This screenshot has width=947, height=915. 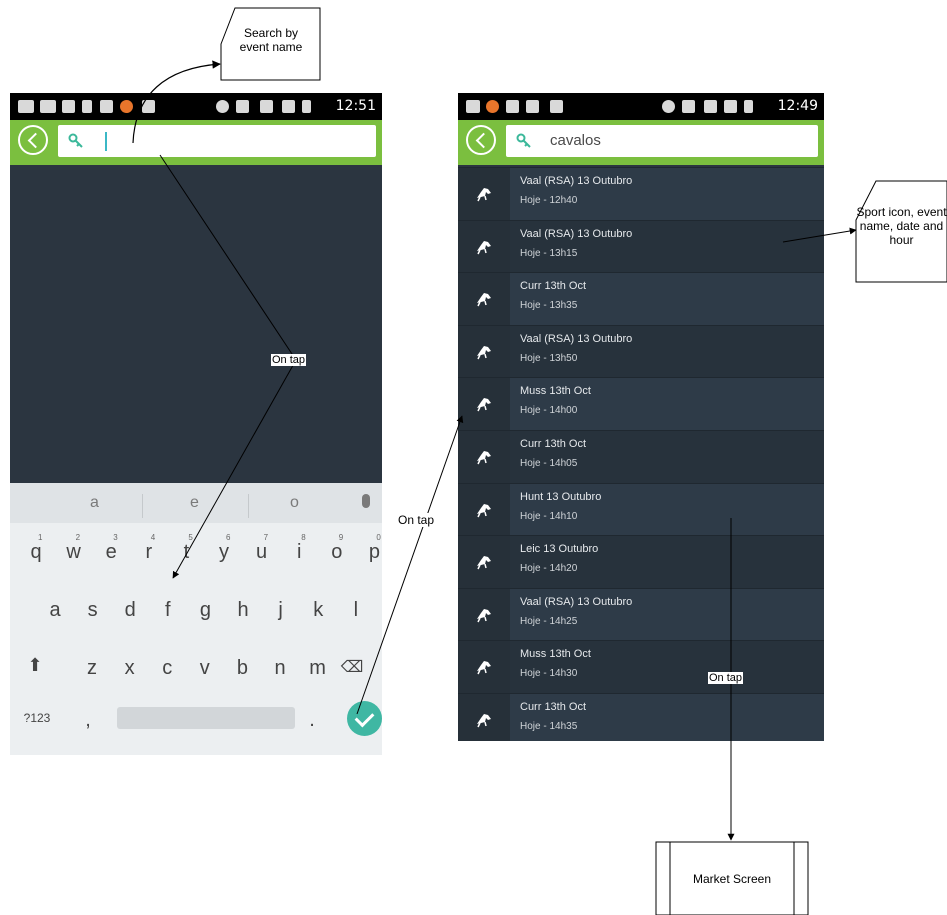 What do you see at coordinates (901, 226) in the screenshot?
I see `sport-note: Sport icon, event name, date and hour` at bounding box center [901, 226].